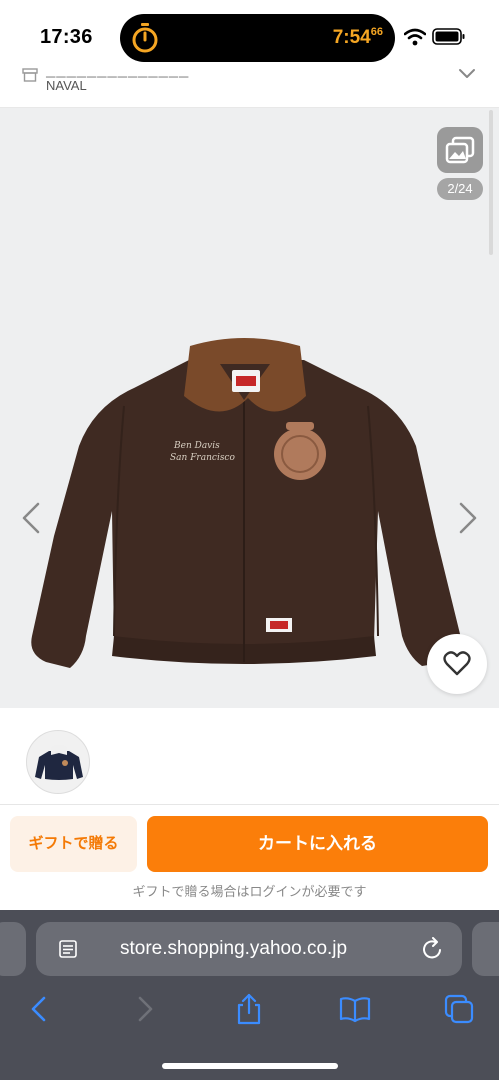 This screenshot has height=1080, width=499. Describe the element at coordinates (249, 85) in the screenshot. I see `store-header: ▁▁▁▁▁▁▁▁▁▁▁▁▁▁ NAVAL` at that location.